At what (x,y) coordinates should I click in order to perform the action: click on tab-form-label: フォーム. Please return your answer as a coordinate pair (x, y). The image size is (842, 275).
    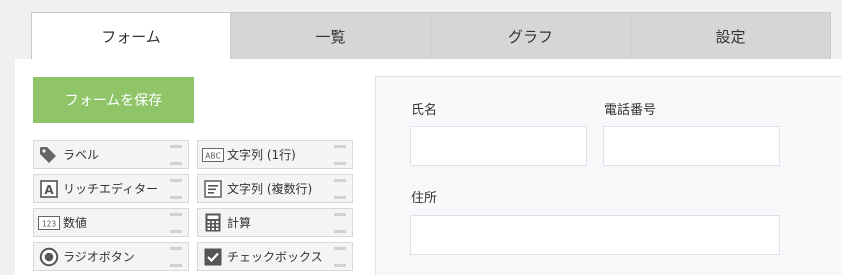
    Looking at the image, I should click on (131, 36).